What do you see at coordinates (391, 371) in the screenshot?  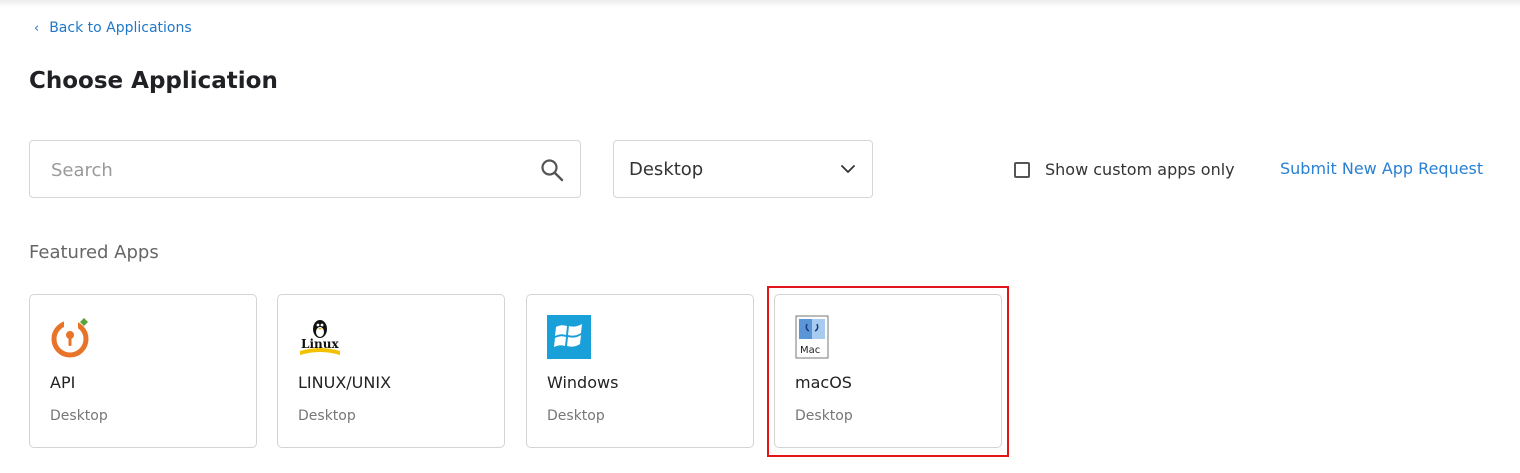 I see `app-card-linux-unix: Linux LINUX/UNIX Desktop` at bounding box center [391, 371].